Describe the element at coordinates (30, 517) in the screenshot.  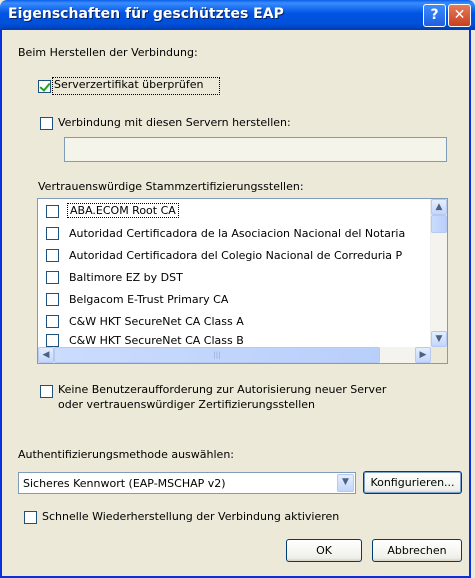
I see `fast-reconnect-checkbox` at that location.